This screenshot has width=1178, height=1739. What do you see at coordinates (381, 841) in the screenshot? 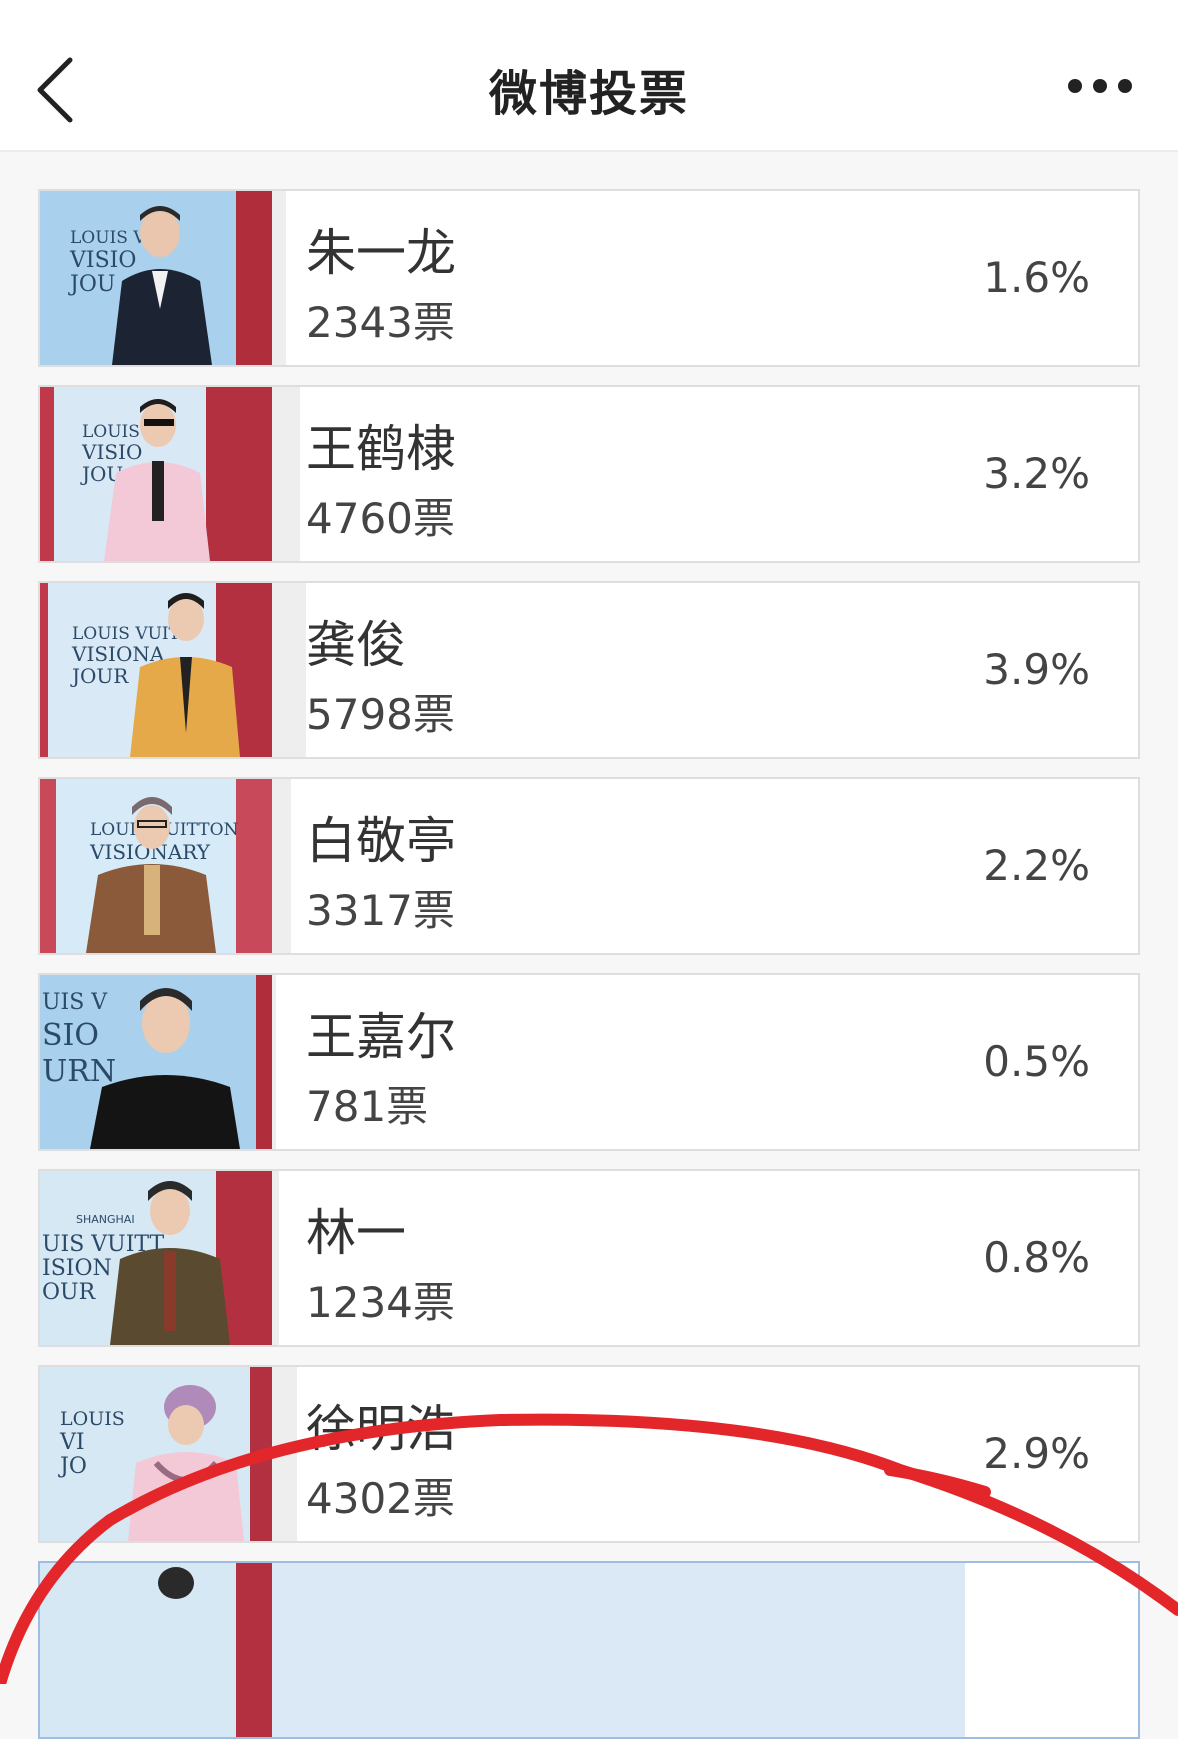
I see `candidate-name: 白敬亭` at bounding box center [381, 841].